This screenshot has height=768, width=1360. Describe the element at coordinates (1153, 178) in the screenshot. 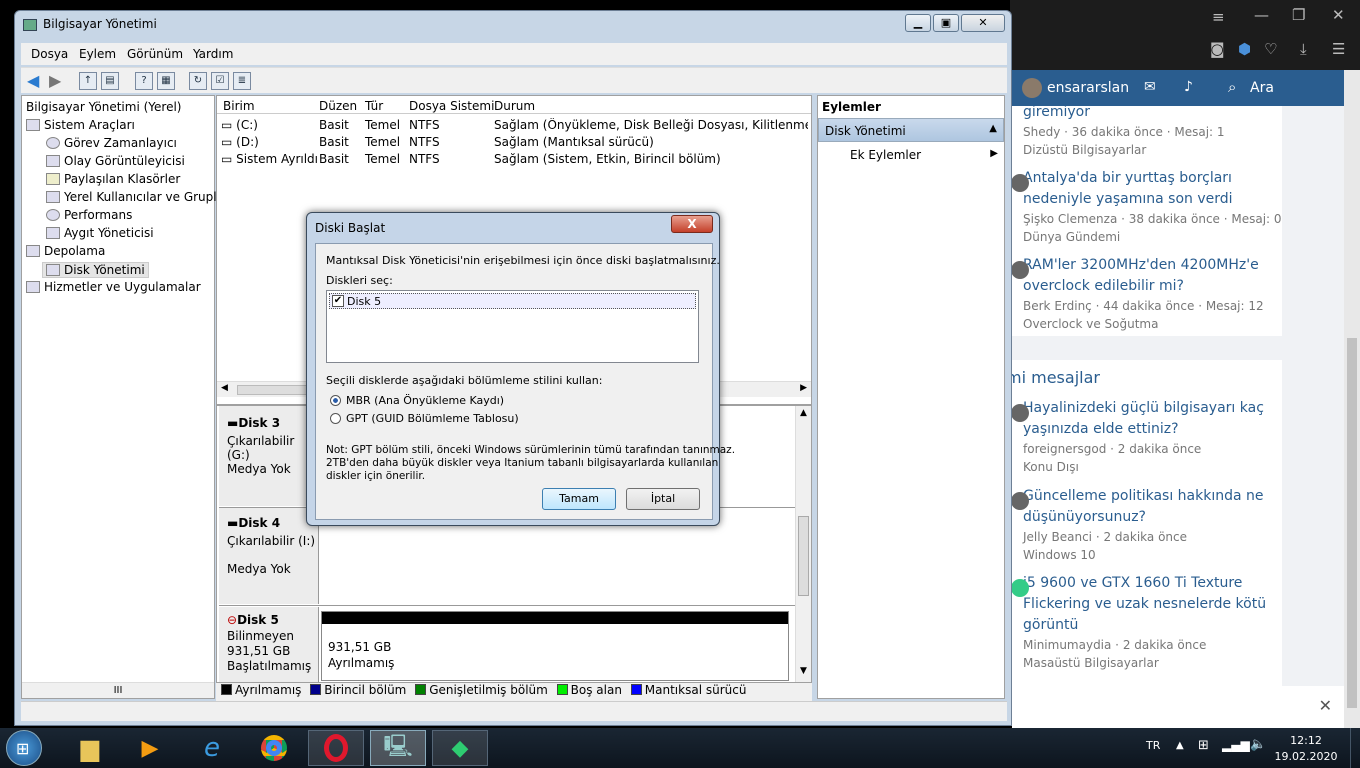

I see `thread-title: Antalya'da bir yurttaş borçları` at that location.